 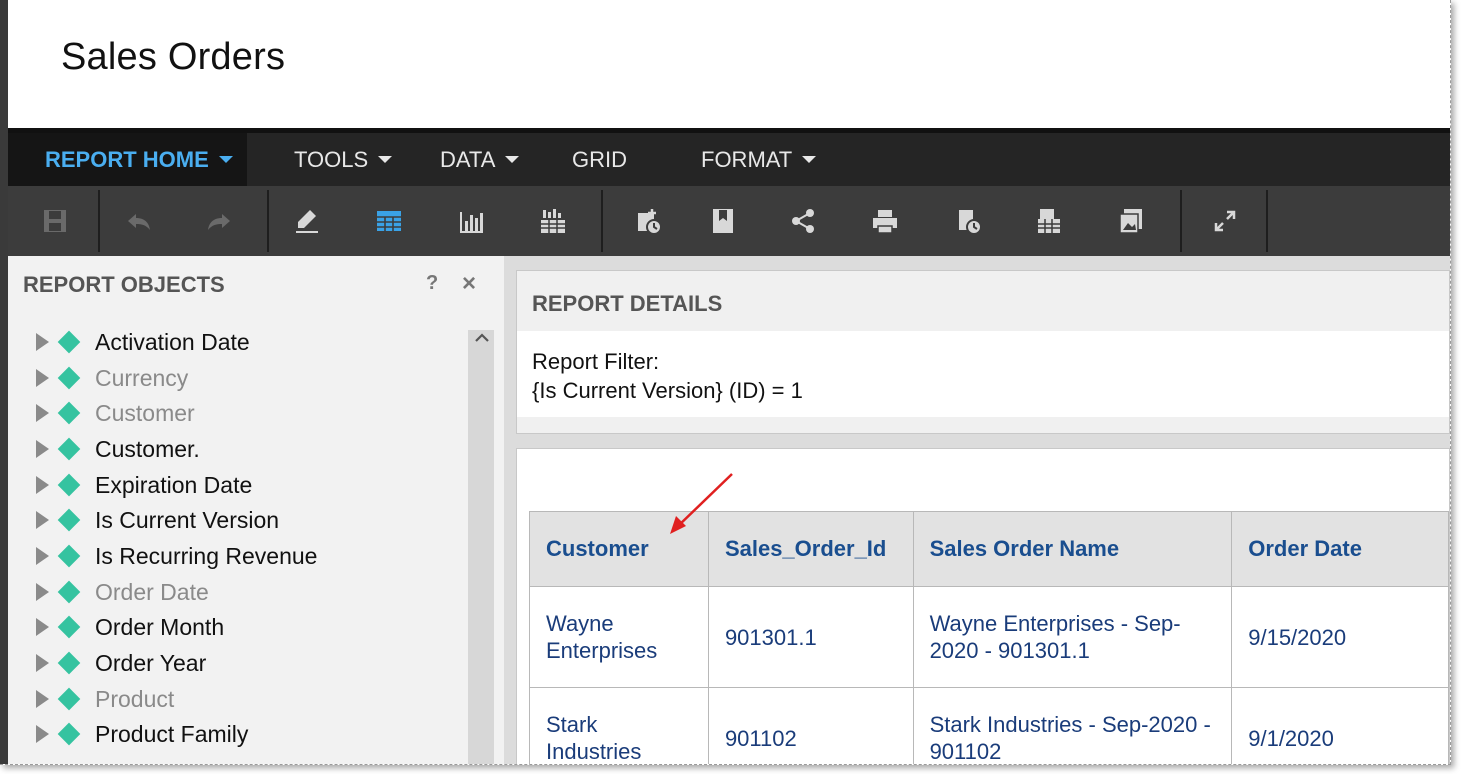 What do you see at coordinates (619, 725) in the screenshot?
I see `table-cell: Stark Industries` at bounding box center [619, 725].